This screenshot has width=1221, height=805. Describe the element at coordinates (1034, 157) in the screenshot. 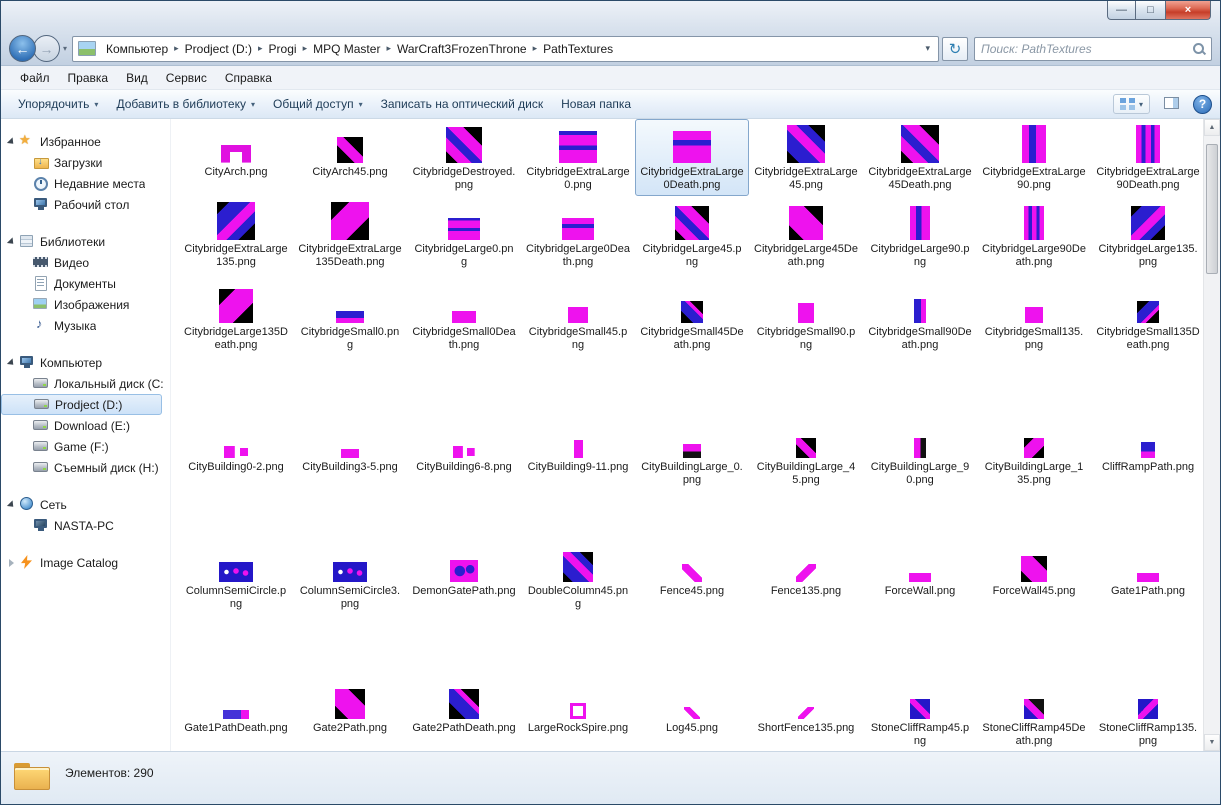

I see `file-item: CitybridgeExtraLarge90.png` at that location.